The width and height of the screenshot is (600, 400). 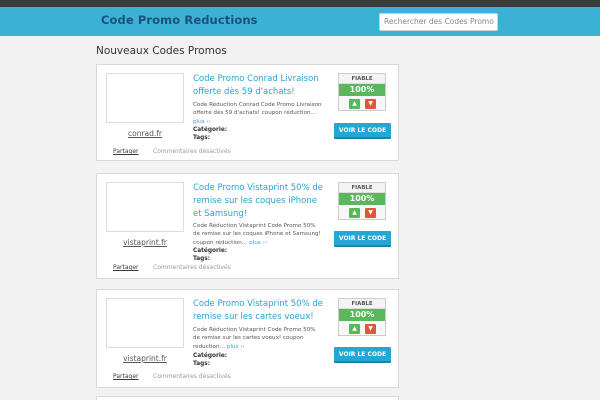 I want to click on site-title: Code Promo Reductions, so click(x=179, y=20).